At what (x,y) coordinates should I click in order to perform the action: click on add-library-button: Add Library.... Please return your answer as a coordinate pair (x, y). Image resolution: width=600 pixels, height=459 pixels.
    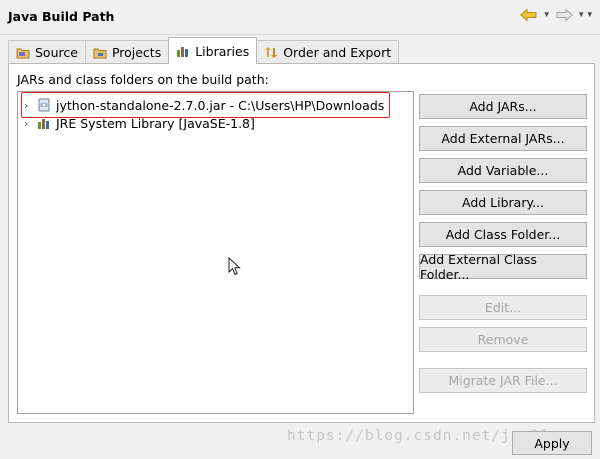
    Looking at the image, I should click on (503, 202).